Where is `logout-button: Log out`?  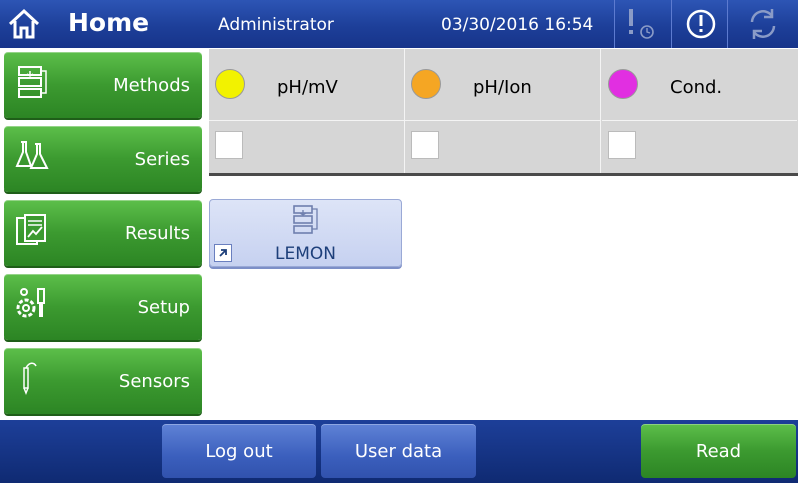 logout-button: Log out is located at coordinates (239, 451).